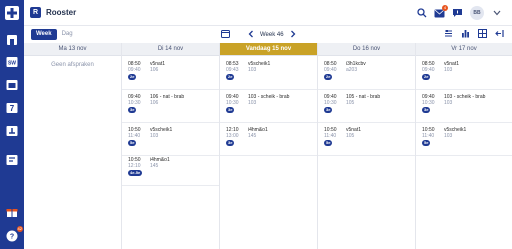  I want to click on lesson-card: 10:50 12:10 4e-5e i4hm&o1 145, so click(170, 169).